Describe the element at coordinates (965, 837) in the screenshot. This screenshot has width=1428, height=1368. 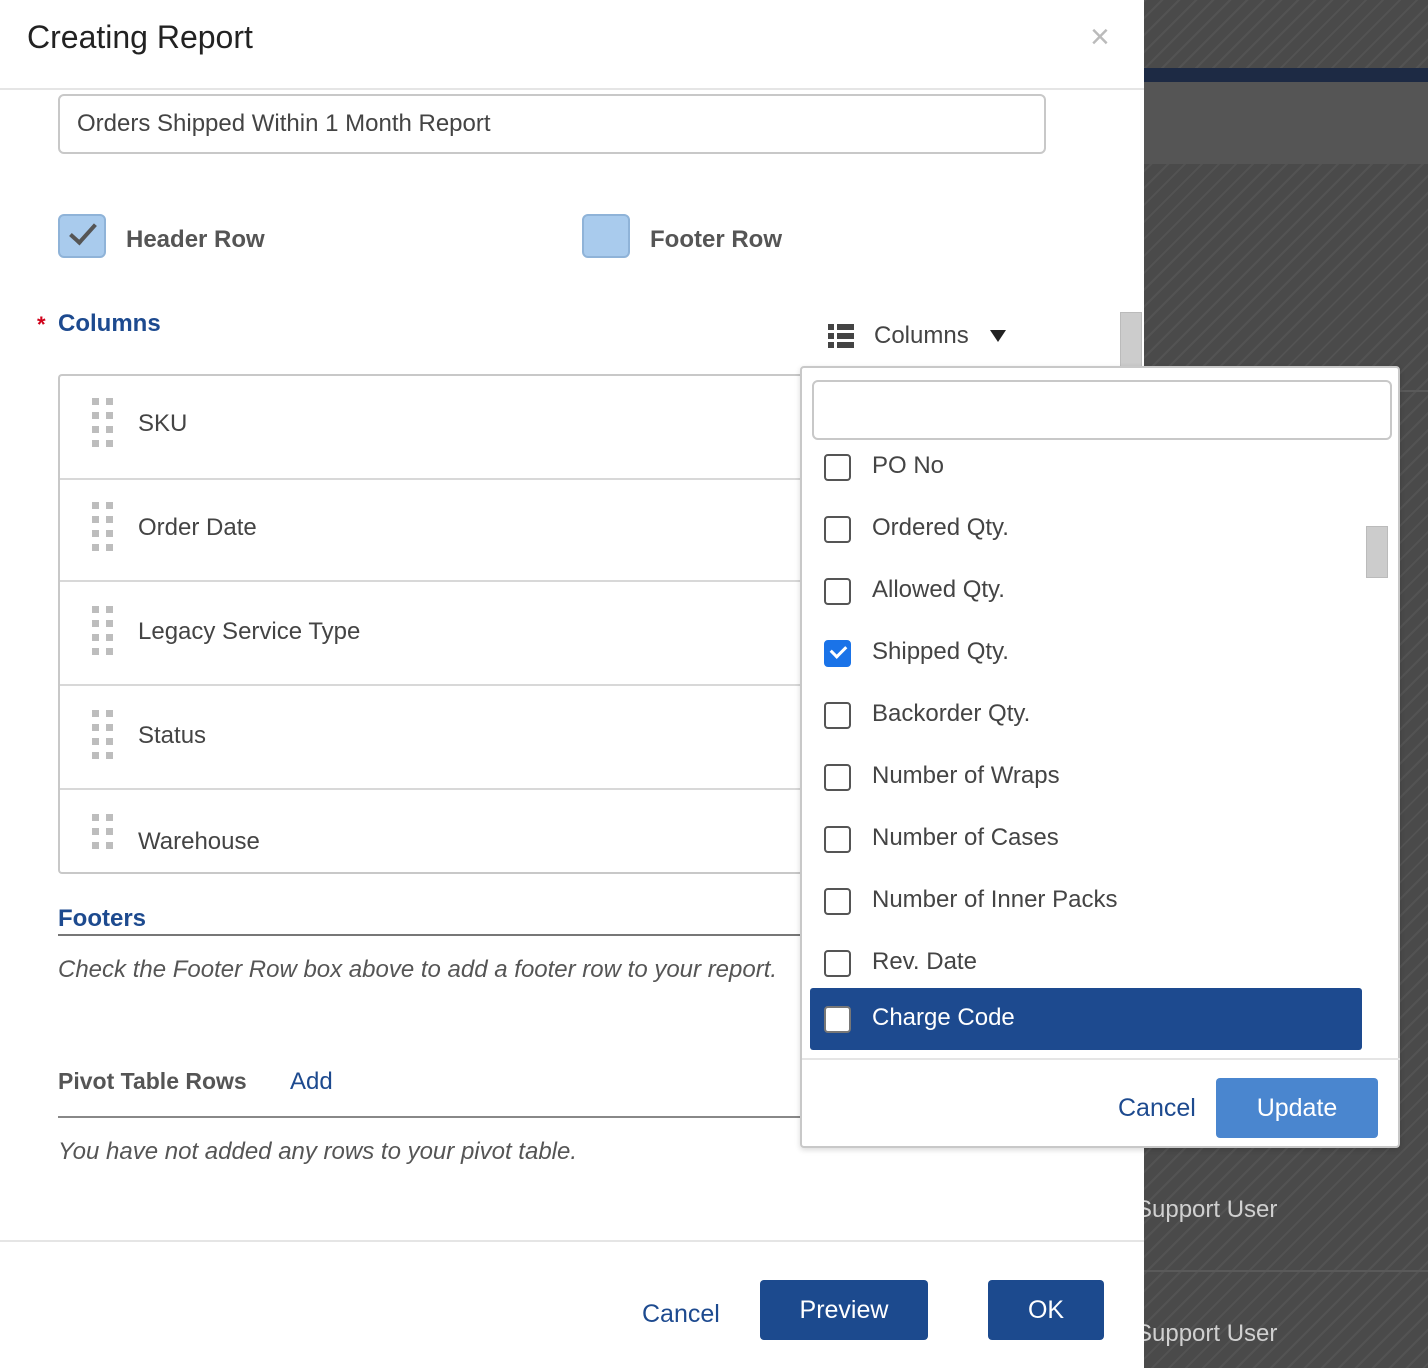
I see `column-option-label: Number of Cases` at that location.